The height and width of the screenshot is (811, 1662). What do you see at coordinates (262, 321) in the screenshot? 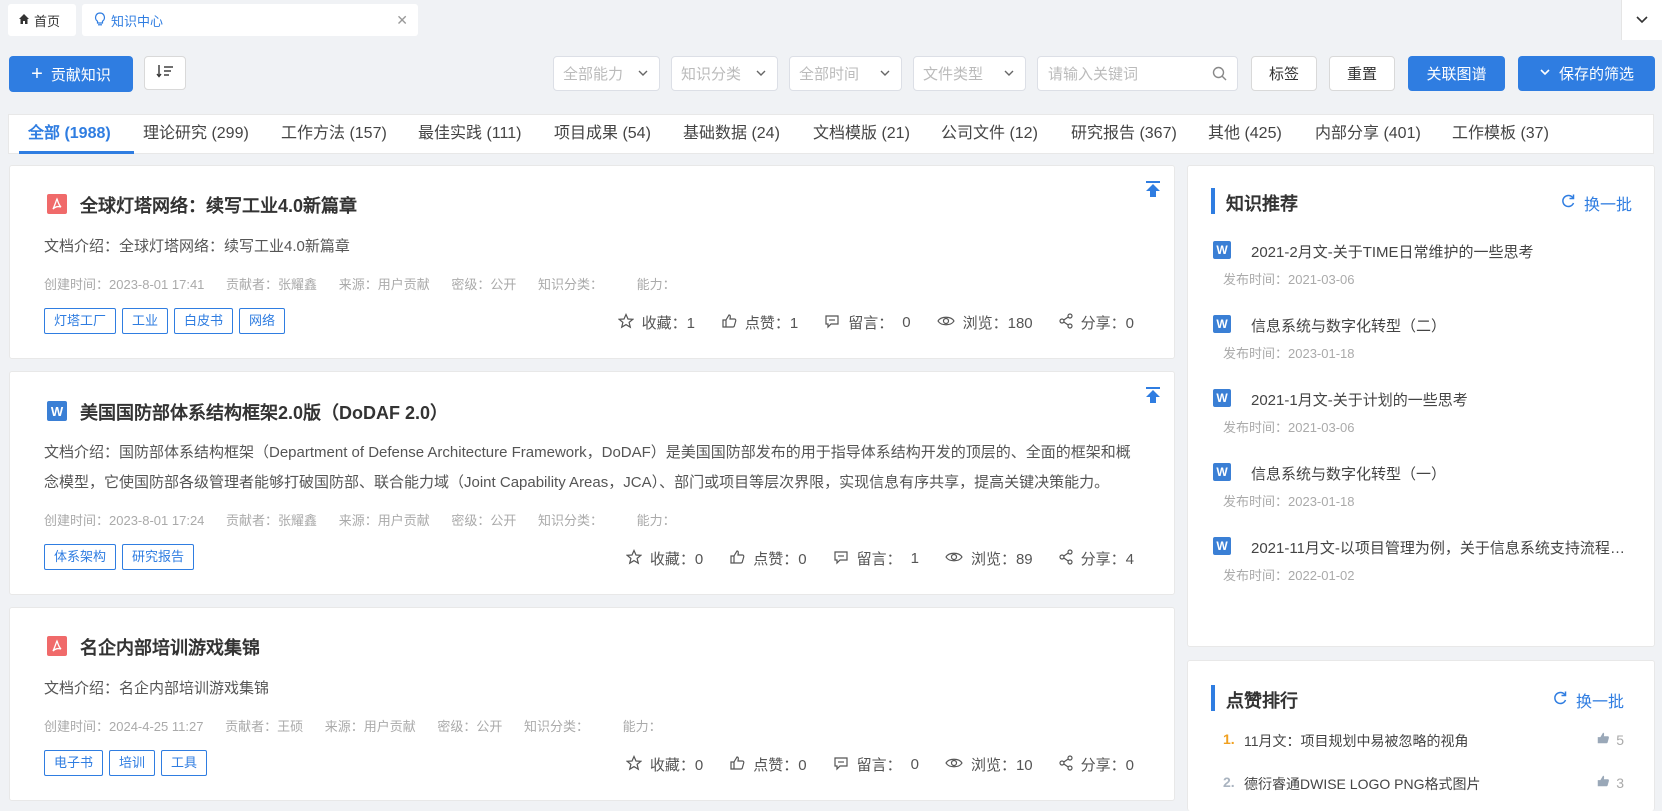
I see `tag: 网络` at bounding box center [262, 321].